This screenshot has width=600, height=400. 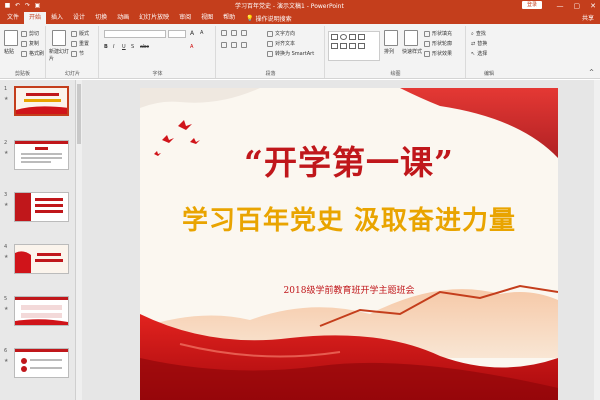 What do you see at coordinates (531, 5) in the screenshot?
I see `login-button: 登录` at bounding box center [531, 5].